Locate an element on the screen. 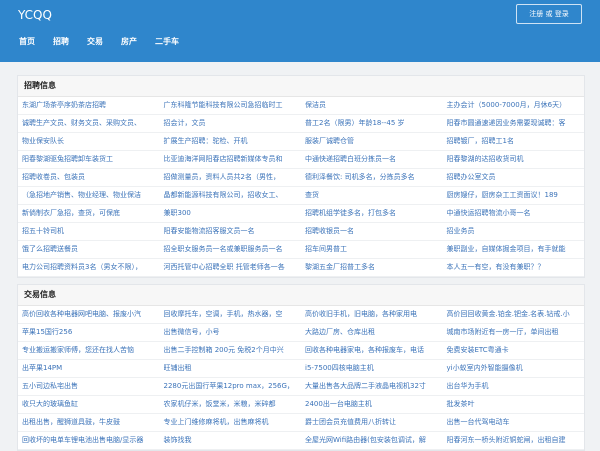 Image resolution: width=600 pixels, height=451 pixels. list-item: 批发茶叶 is located at coordinates (513, 405).